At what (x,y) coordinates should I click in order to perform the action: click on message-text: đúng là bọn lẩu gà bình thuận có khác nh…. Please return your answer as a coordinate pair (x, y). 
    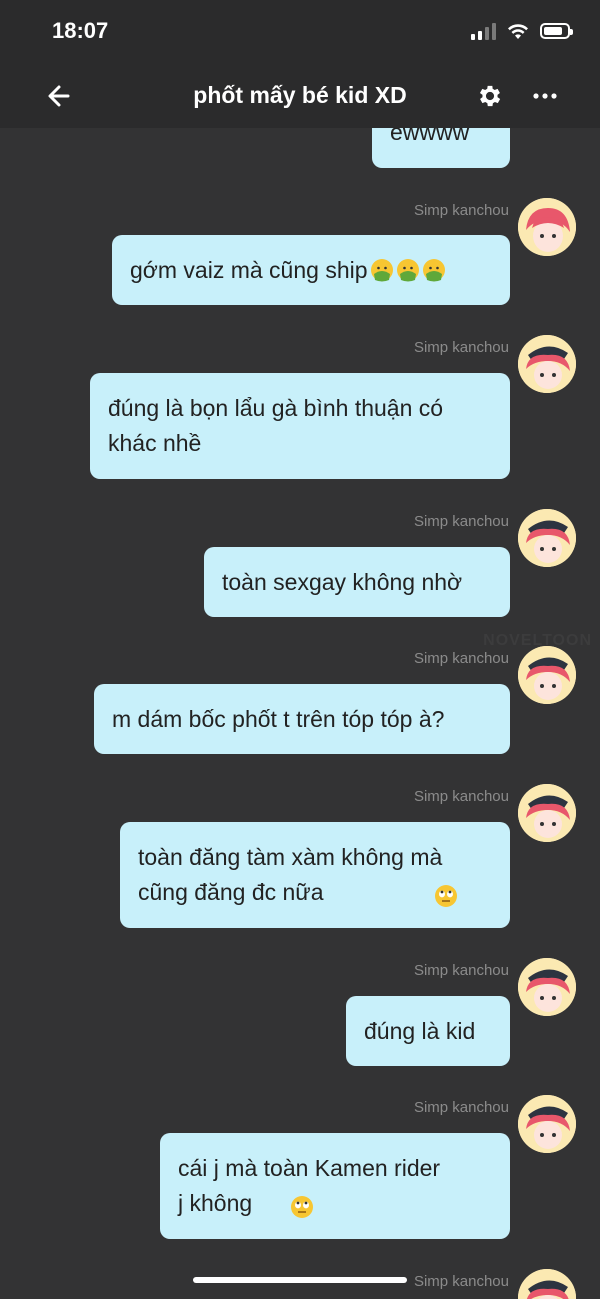
    Looking at the image, I should click on (276, 425).